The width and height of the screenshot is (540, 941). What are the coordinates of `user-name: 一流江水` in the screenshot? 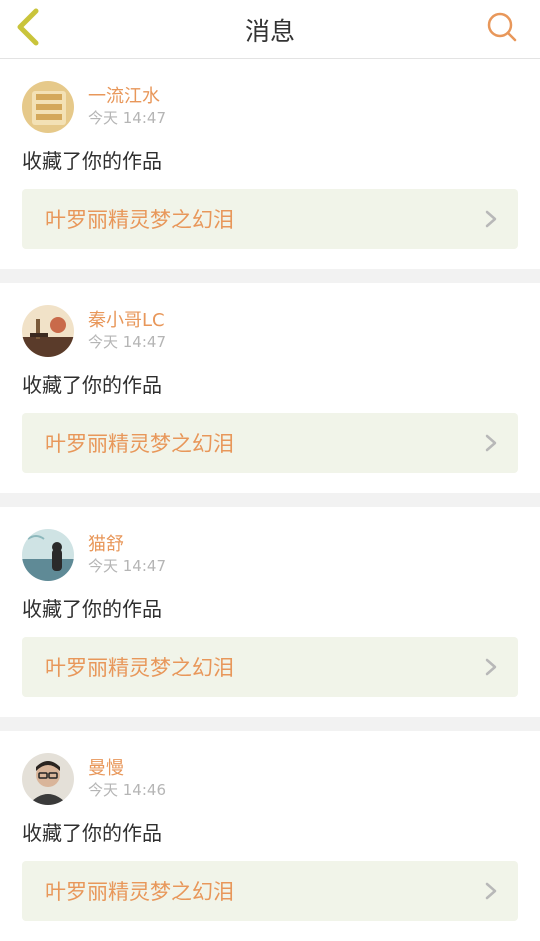 It's located at (127, 97).